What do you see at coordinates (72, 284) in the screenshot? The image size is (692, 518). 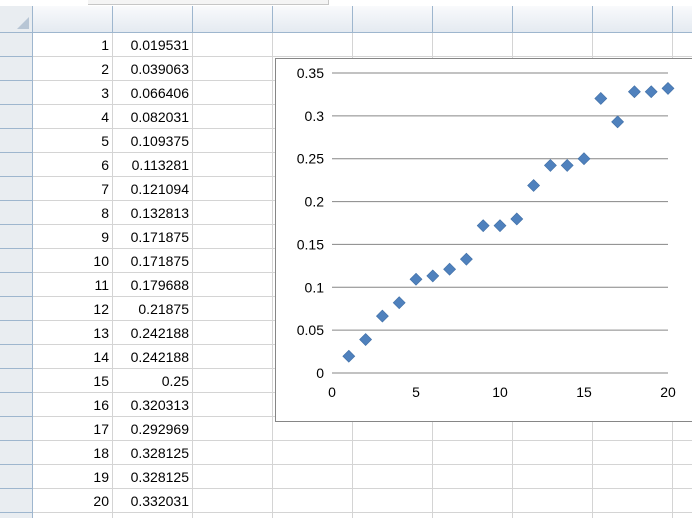 I see `cell-a11: 11` at bounding box center [72, 284].